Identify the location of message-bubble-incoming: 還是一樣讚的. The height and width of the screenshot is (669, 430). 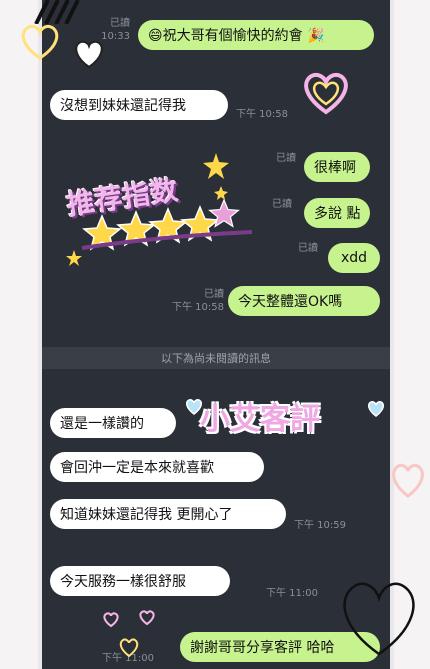
(113, 423).